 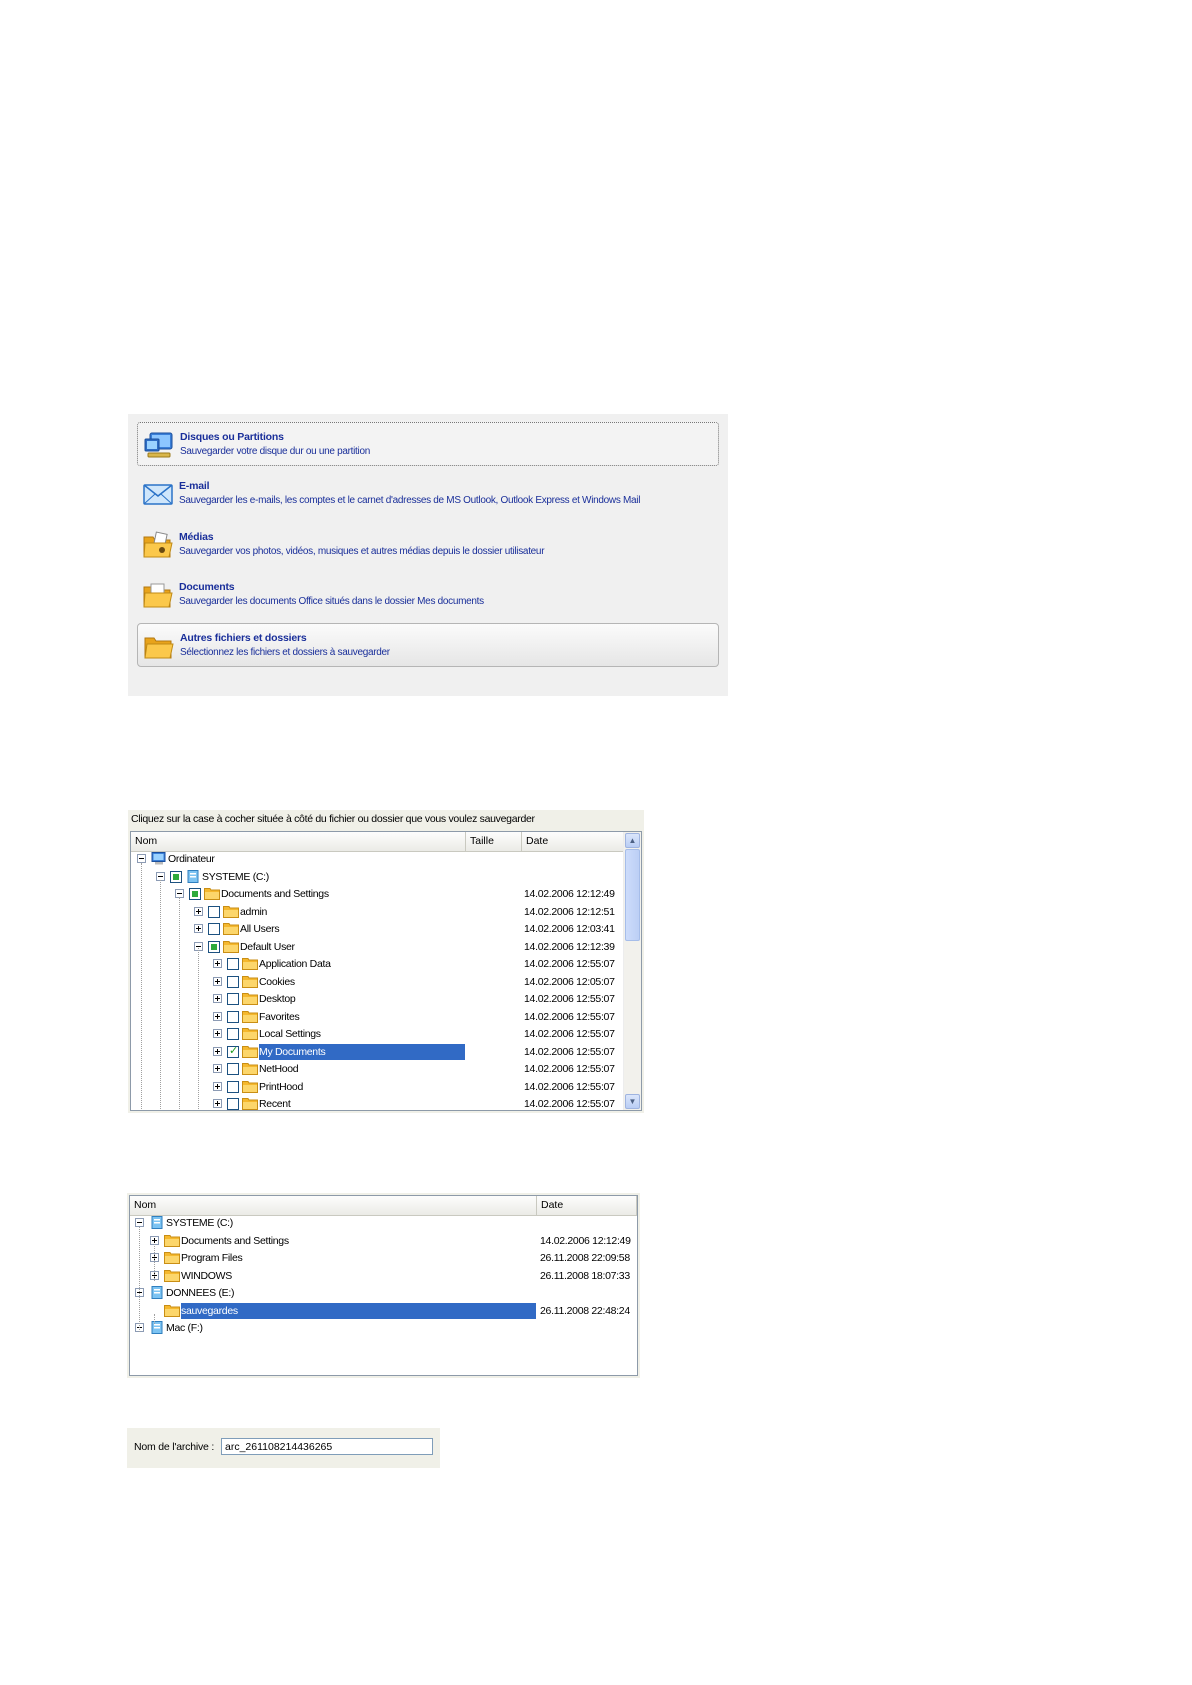 I want to click on tree-item-name: sauvegardes, so click(x=358, y=1310).